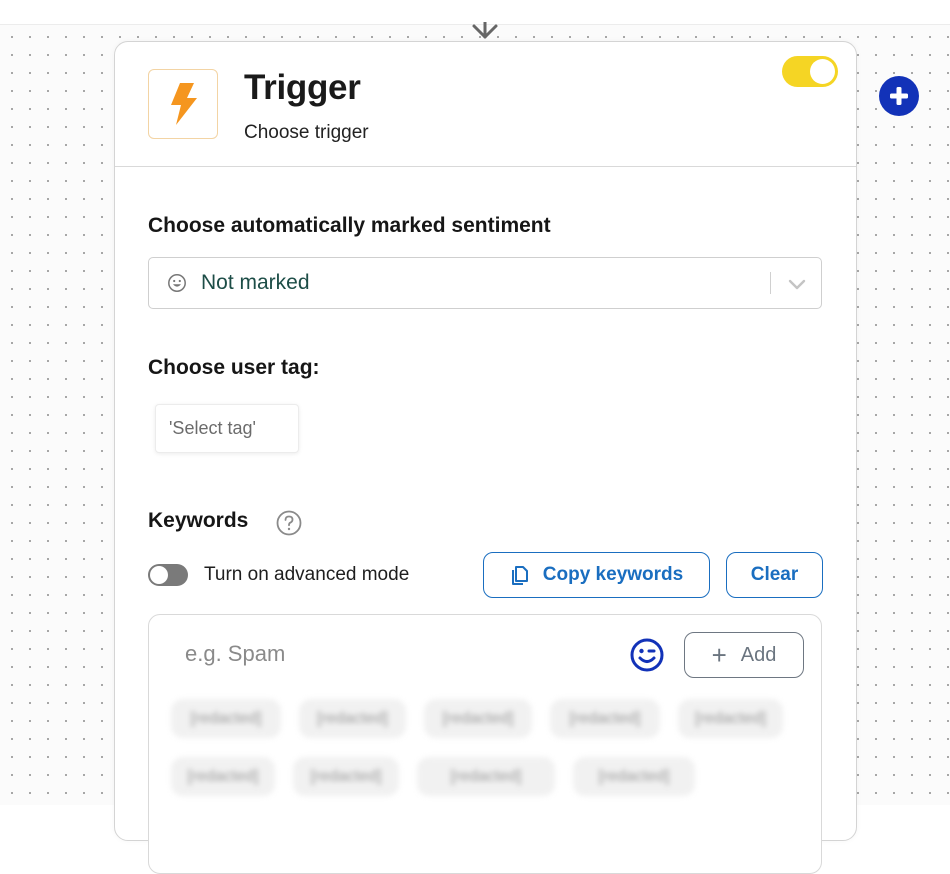 This screenshot has height=874, width=950. I want to click on clear-button: Clear, so click(774, 575).